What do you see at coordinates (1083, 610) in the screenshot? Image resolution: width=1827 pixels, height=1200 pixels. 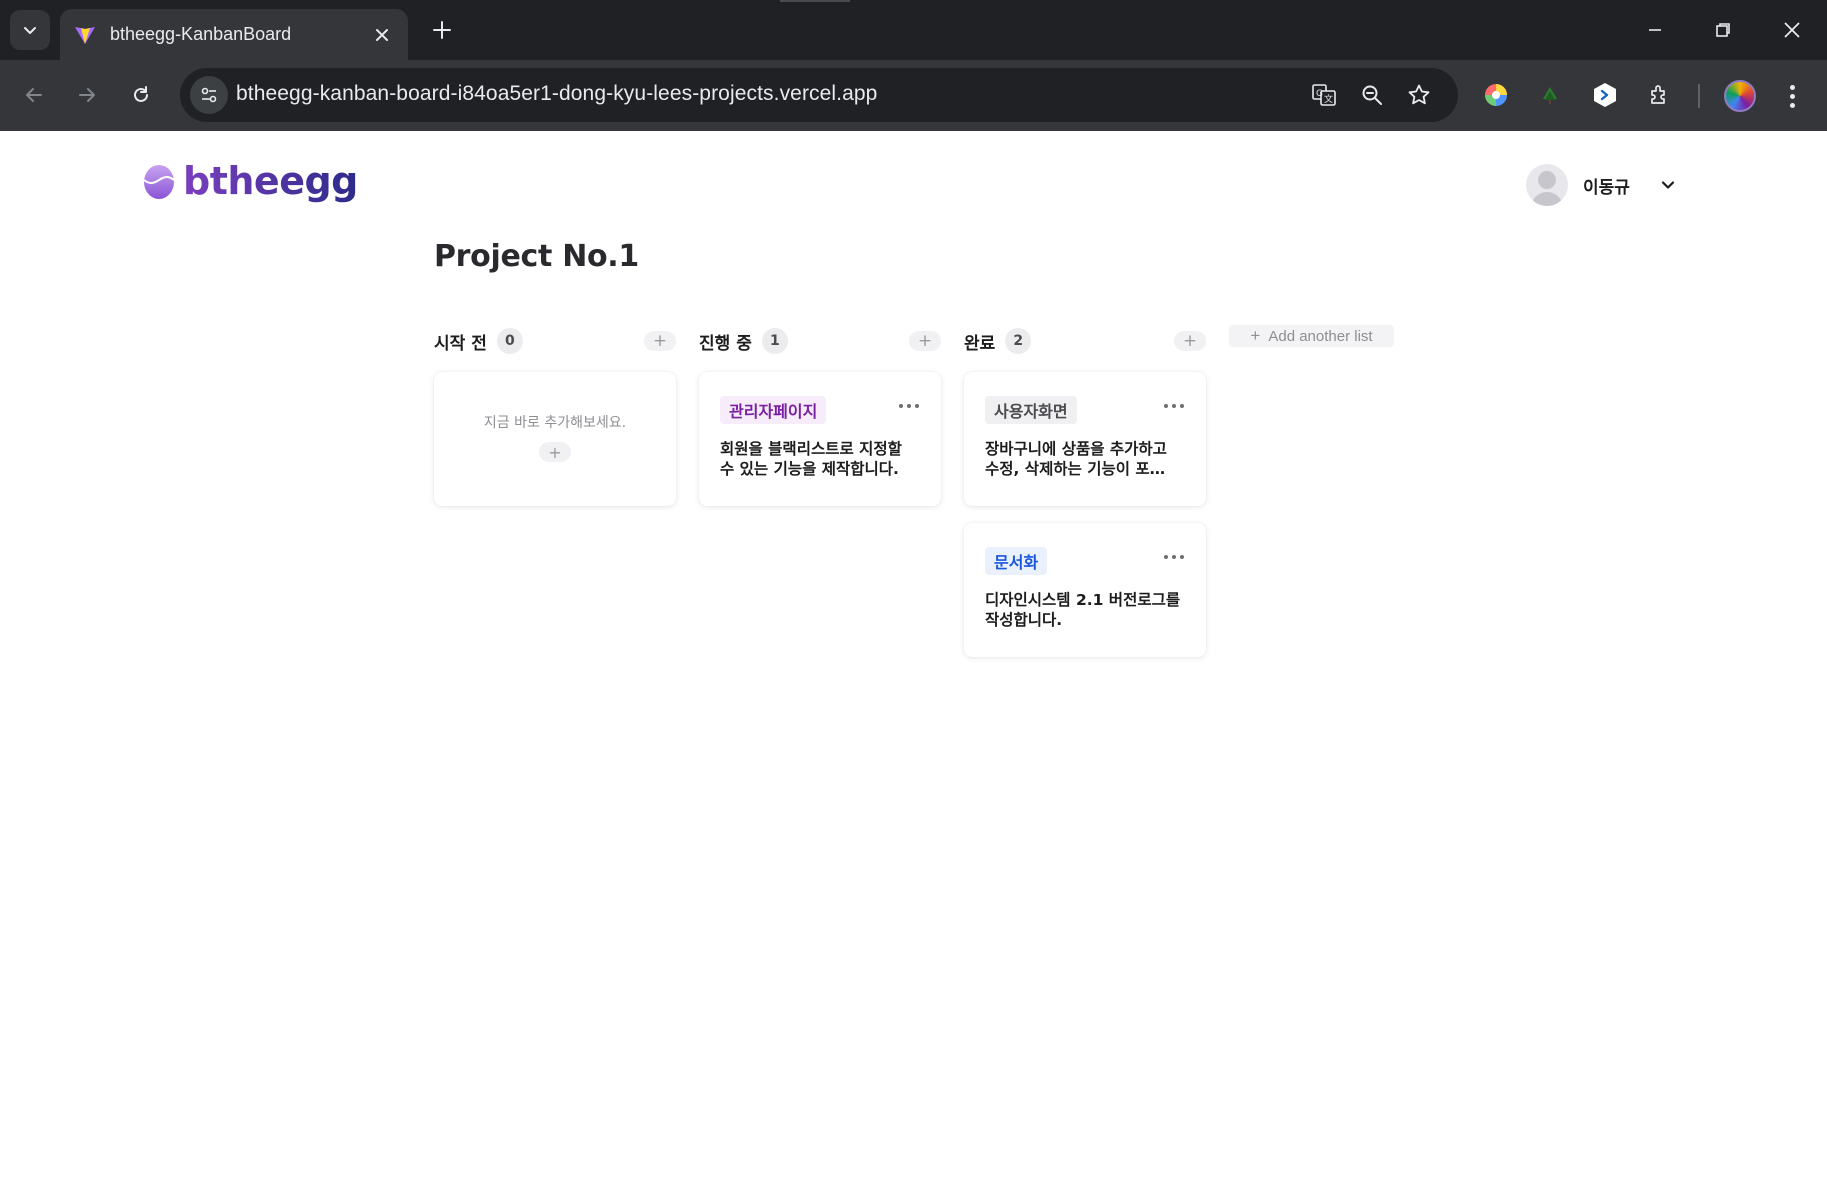 I see `card-description: 디자인시스템 2.1 버전로그를 작성합니다.` at bounding box center [1083, 610].